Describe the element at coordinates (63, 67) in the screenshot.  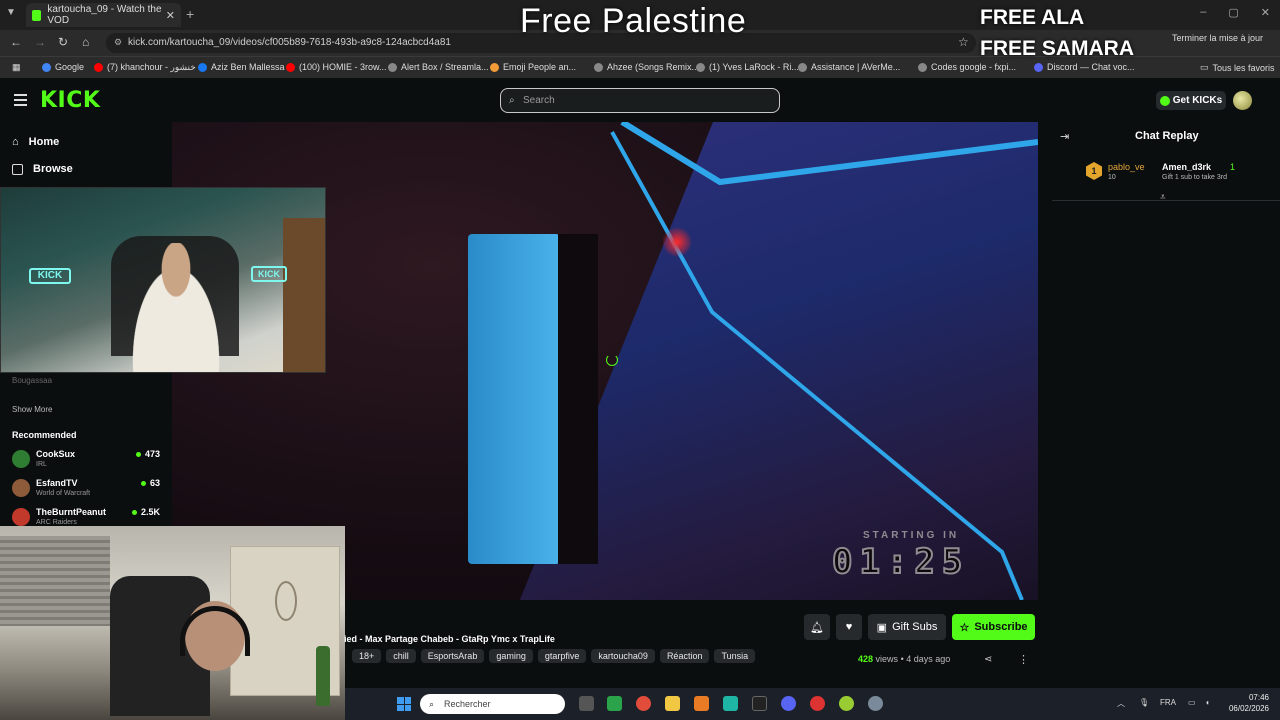
I see `bookmark-item: Google` at that location.